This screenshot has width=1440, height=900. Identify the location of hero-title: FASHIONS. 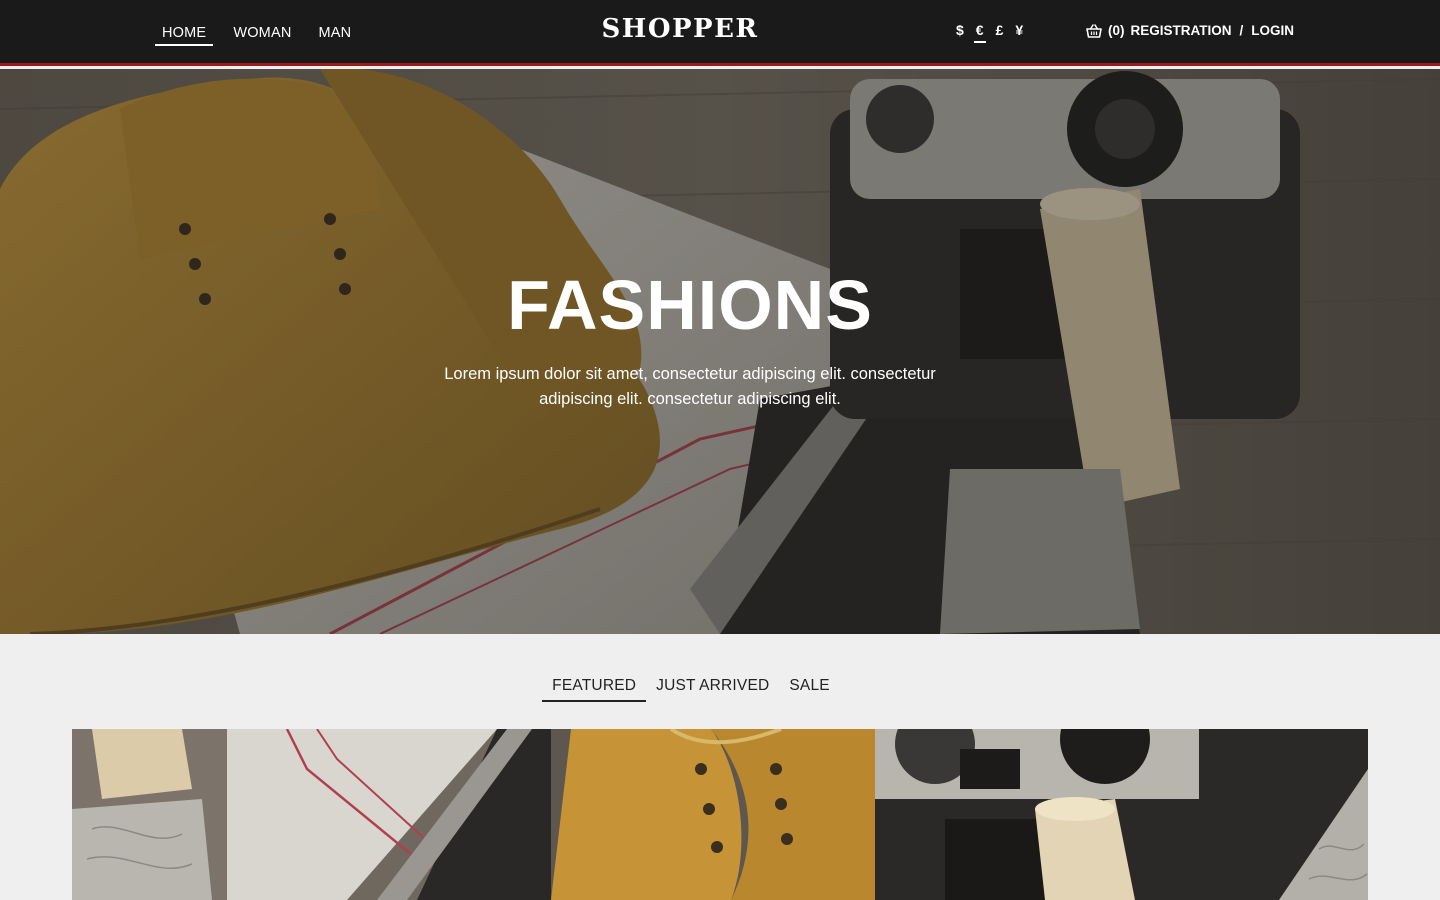
(690, 305).